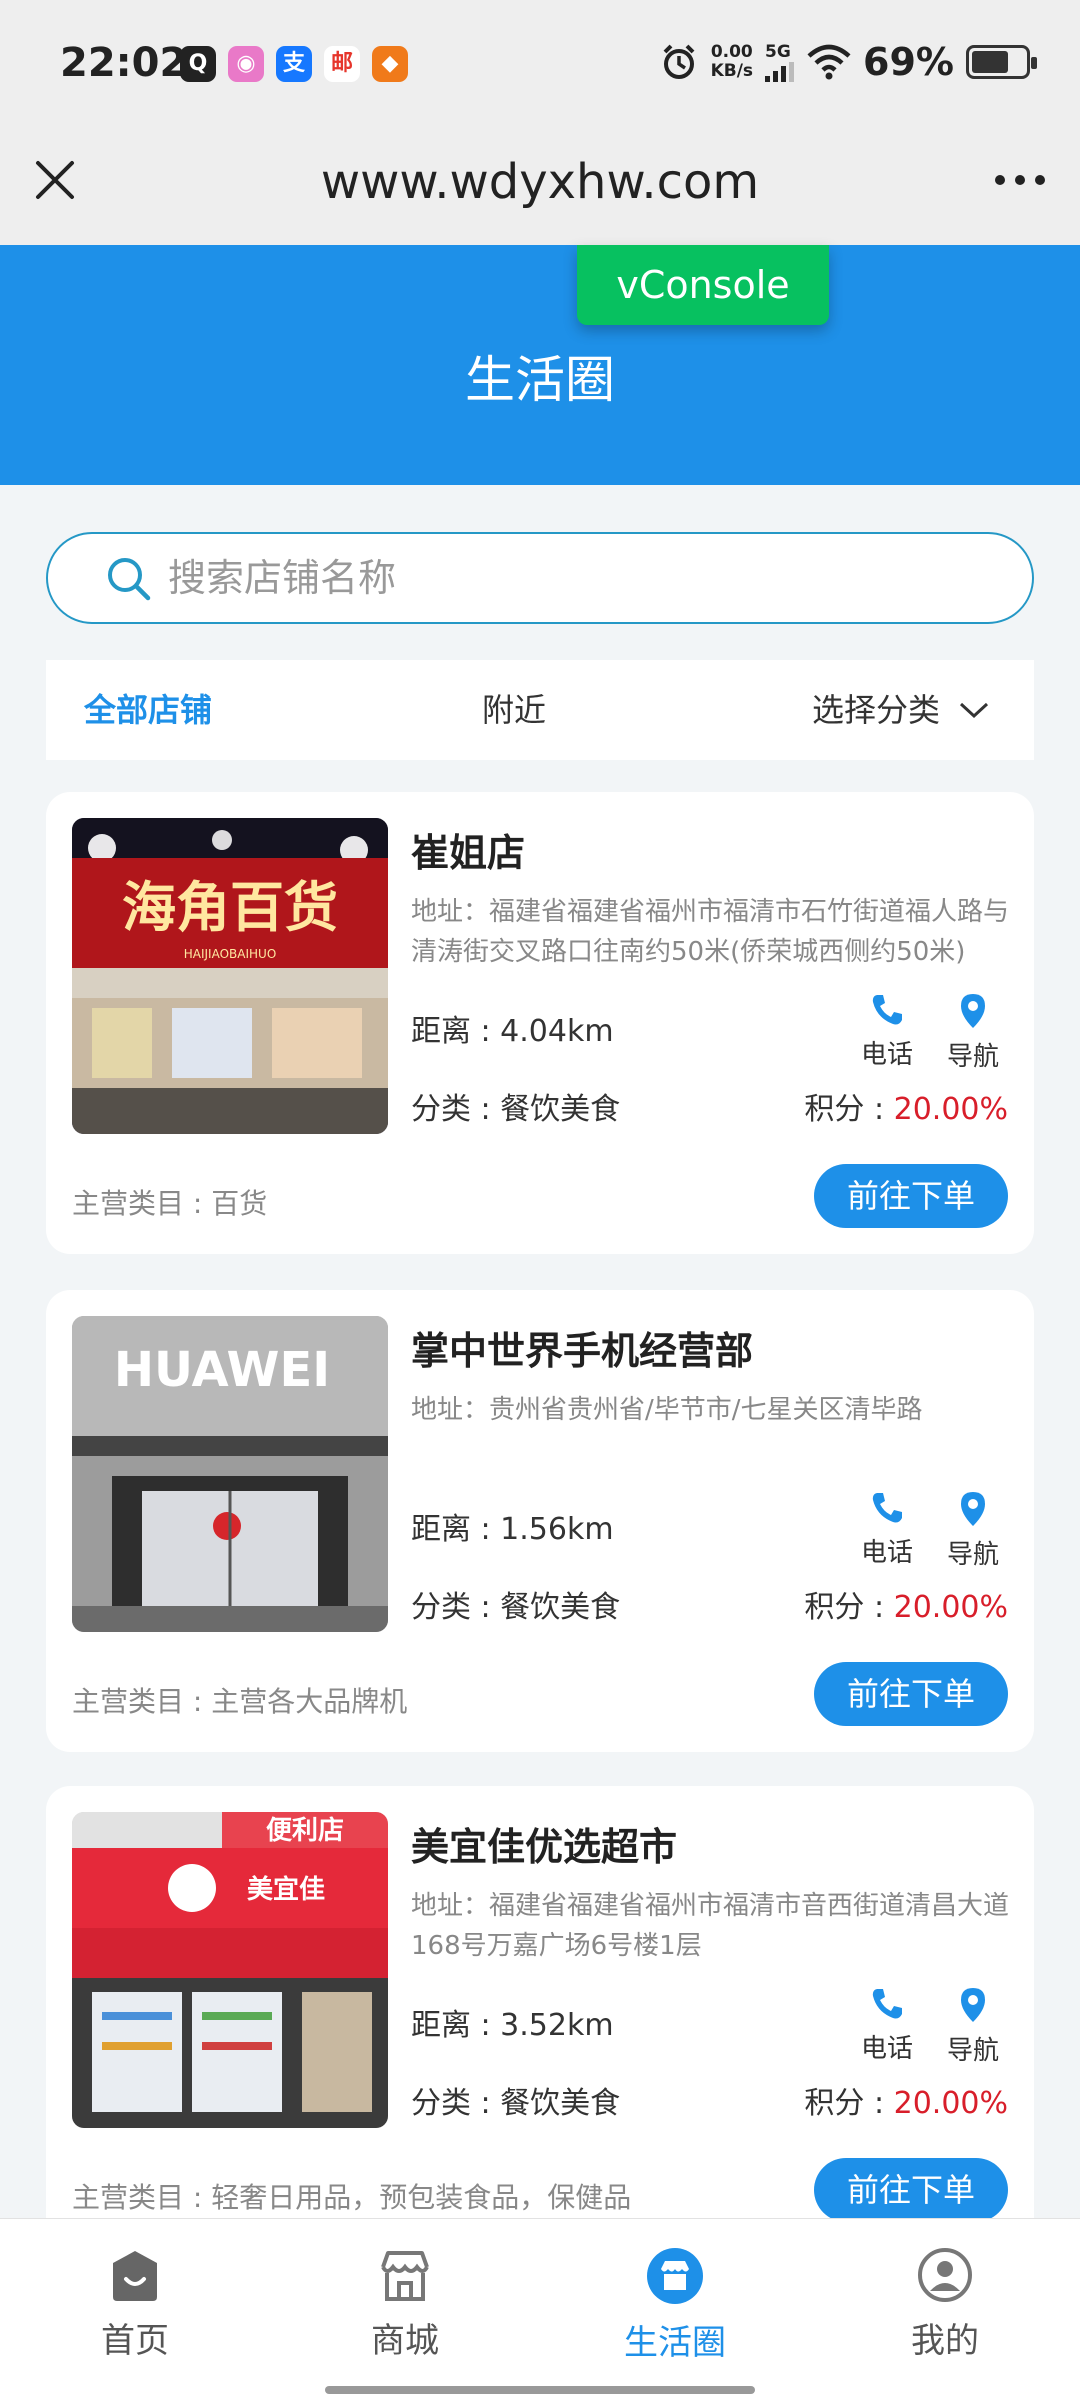 This screenshot has width=1080, height=2400. Describe the element at coordinates (222, 1370) in the screenshot. I see `store-sign-text: HUAWEI` at that location.